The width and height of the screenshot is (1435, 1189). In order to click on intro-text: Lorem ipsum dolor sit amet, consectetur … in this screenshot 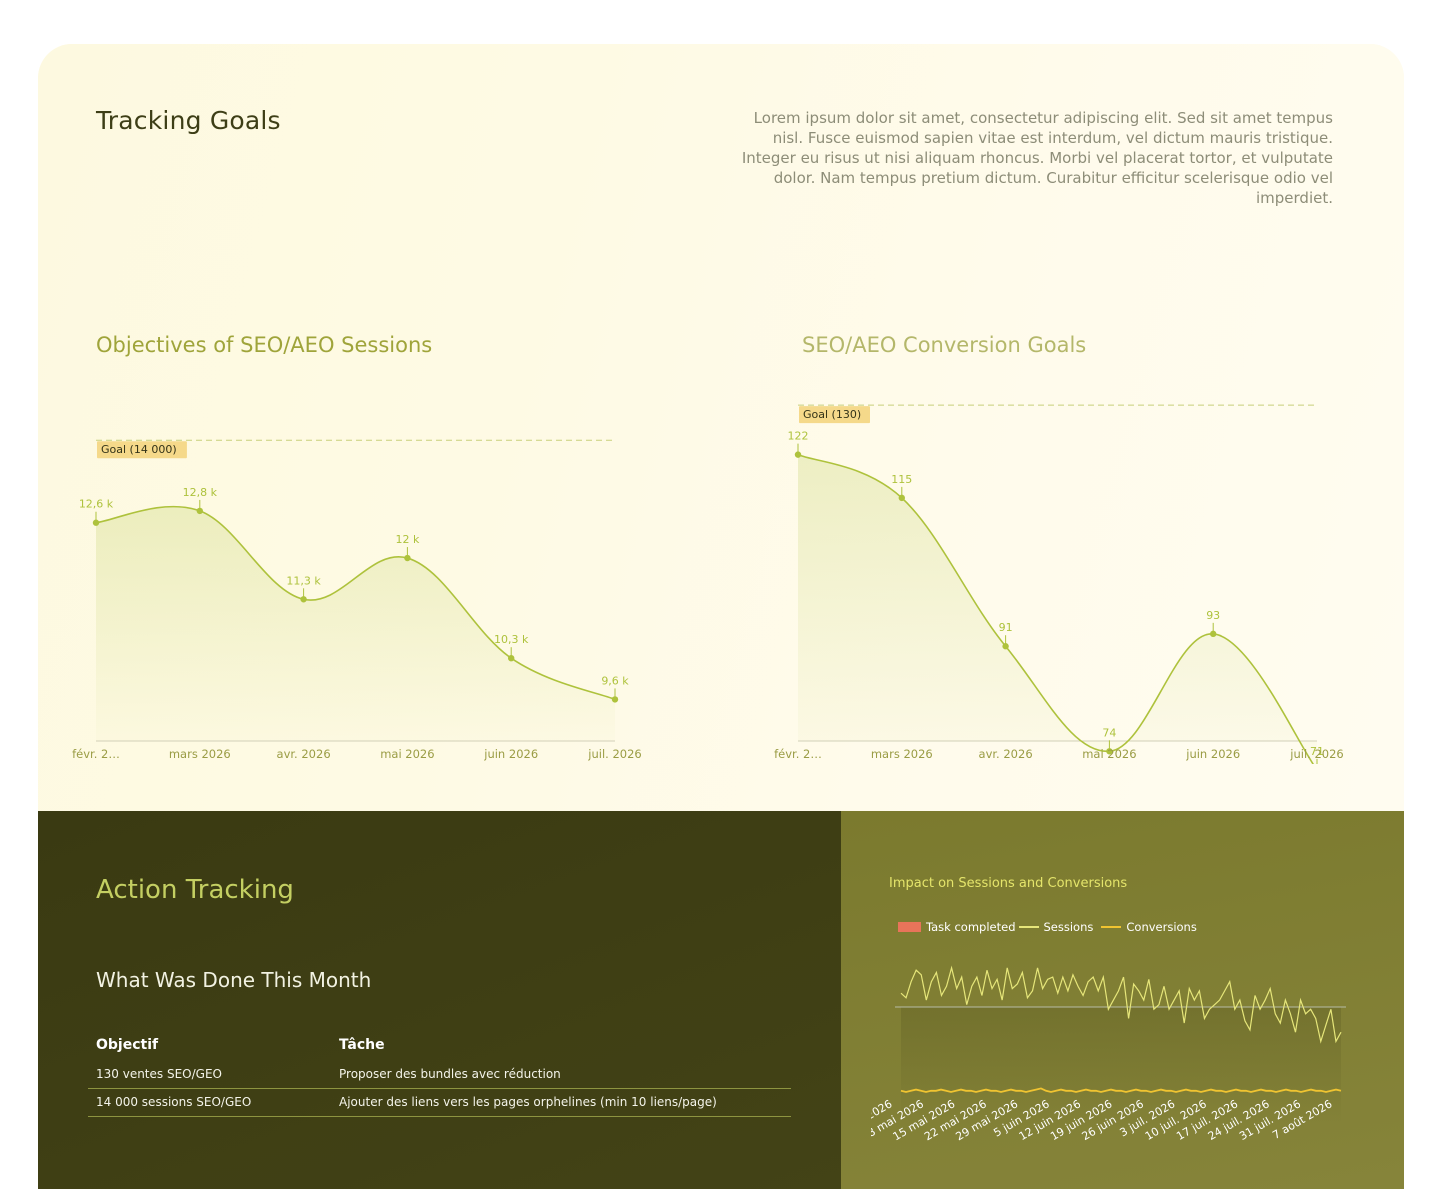, I will do `click(1037, 158)`.